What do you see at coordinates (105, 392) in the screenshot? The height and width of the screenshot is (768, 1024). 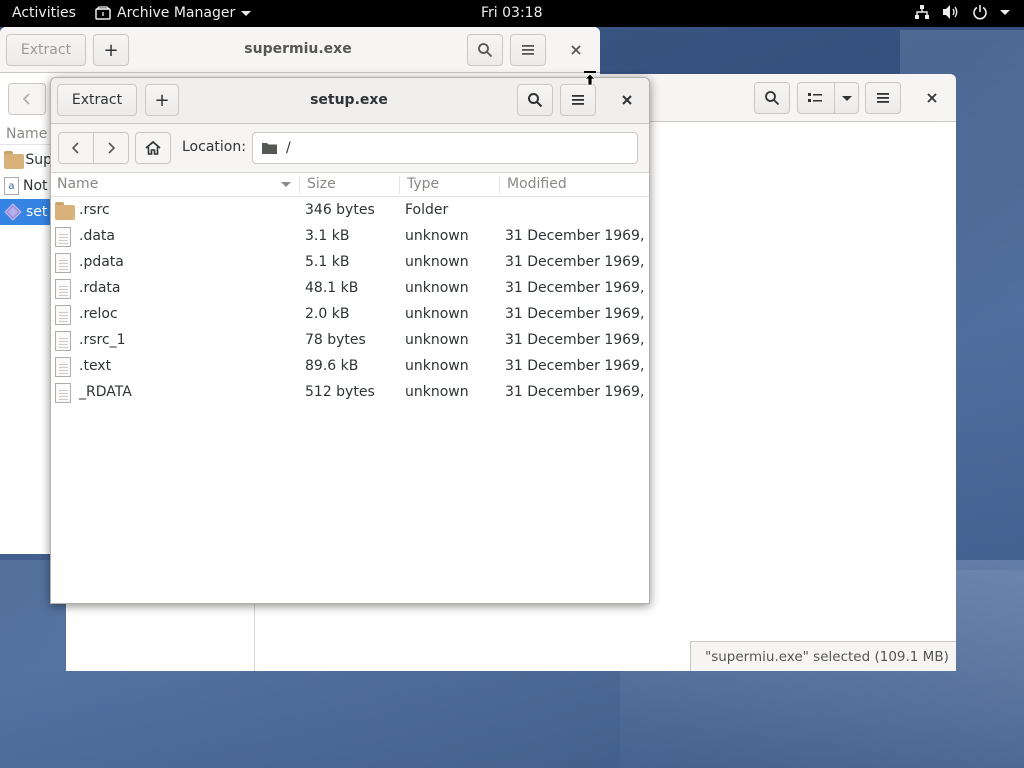 I see `file-name: _RDATA` at bounding box center [105, 392].